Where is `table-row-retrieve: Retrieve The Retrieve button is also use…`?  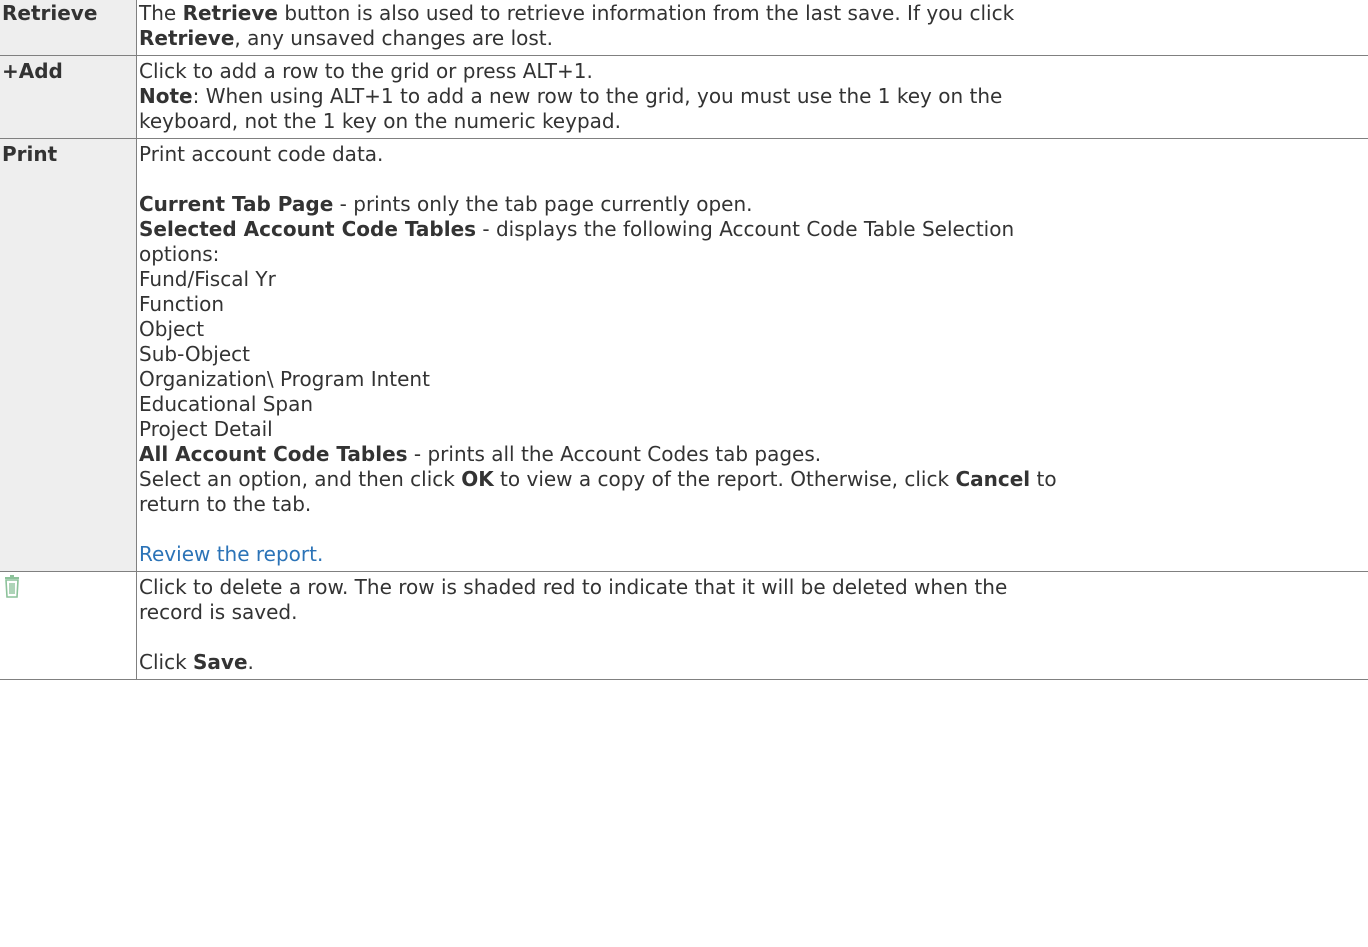
table-row-retrieve: Retrieve The Retrieve button is also use… is located at coordinates (684, 28).